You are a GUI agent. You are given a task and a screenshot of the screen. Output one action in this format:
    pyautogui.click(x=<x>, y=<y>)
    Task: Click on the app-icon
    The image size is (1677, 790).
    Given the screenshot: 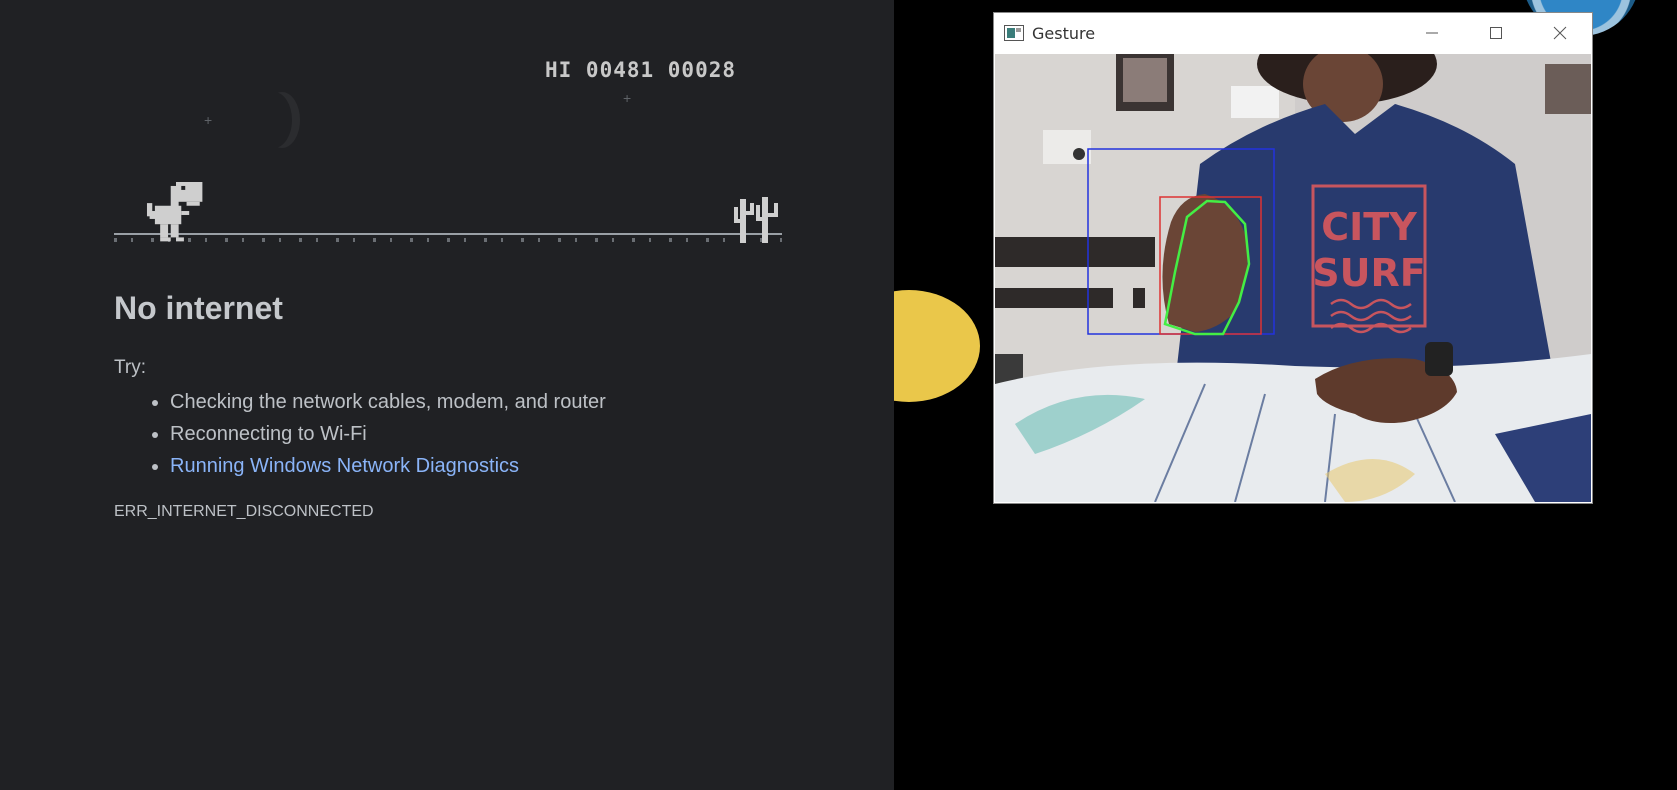 What is the action you would take?
    pyautogui.click(x=1014, y=33)
    